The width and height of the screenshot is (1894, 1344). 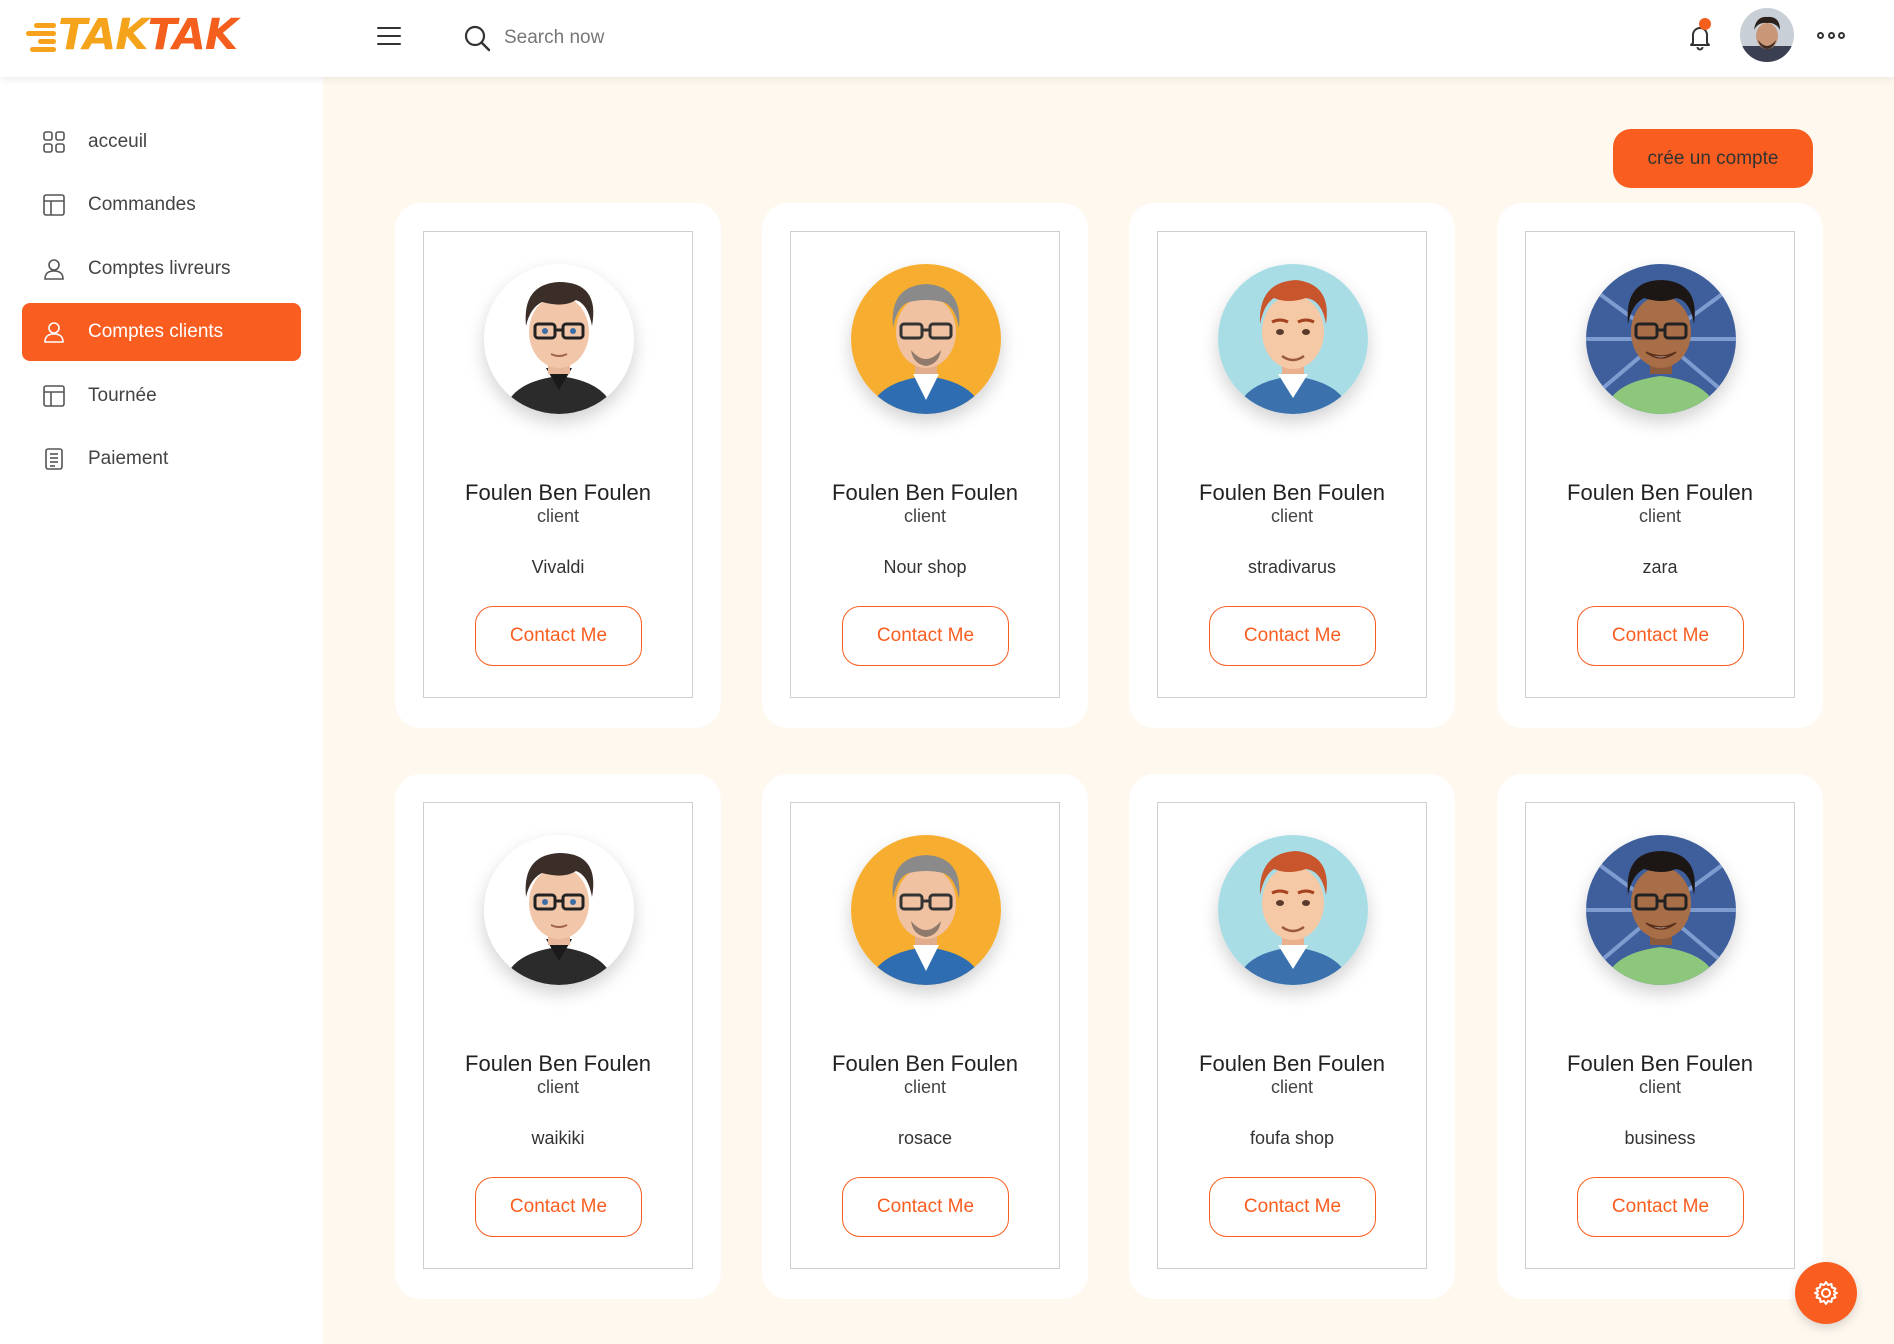 I want to click on sidebar-item-acceuil: acceuil, so click(x=161, y=142).